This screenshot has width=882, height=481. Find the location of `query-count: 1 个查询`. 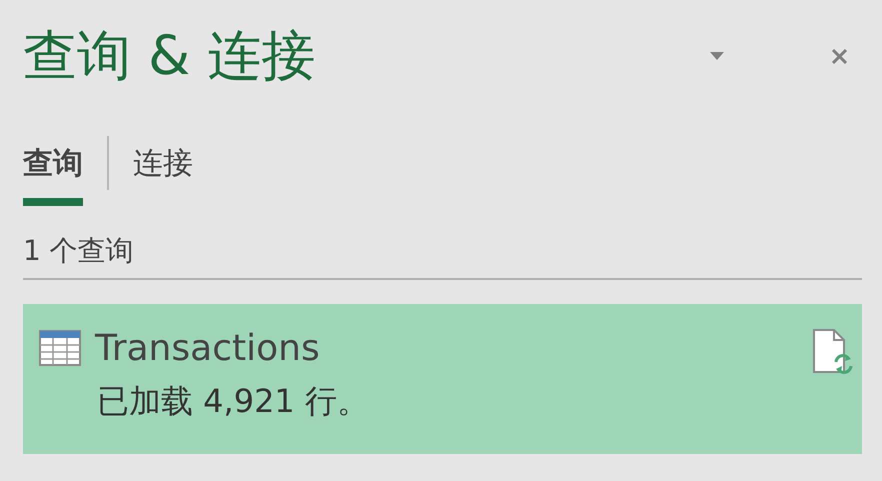

query-count: 1 个查询 is located at coordinates (79, 251).